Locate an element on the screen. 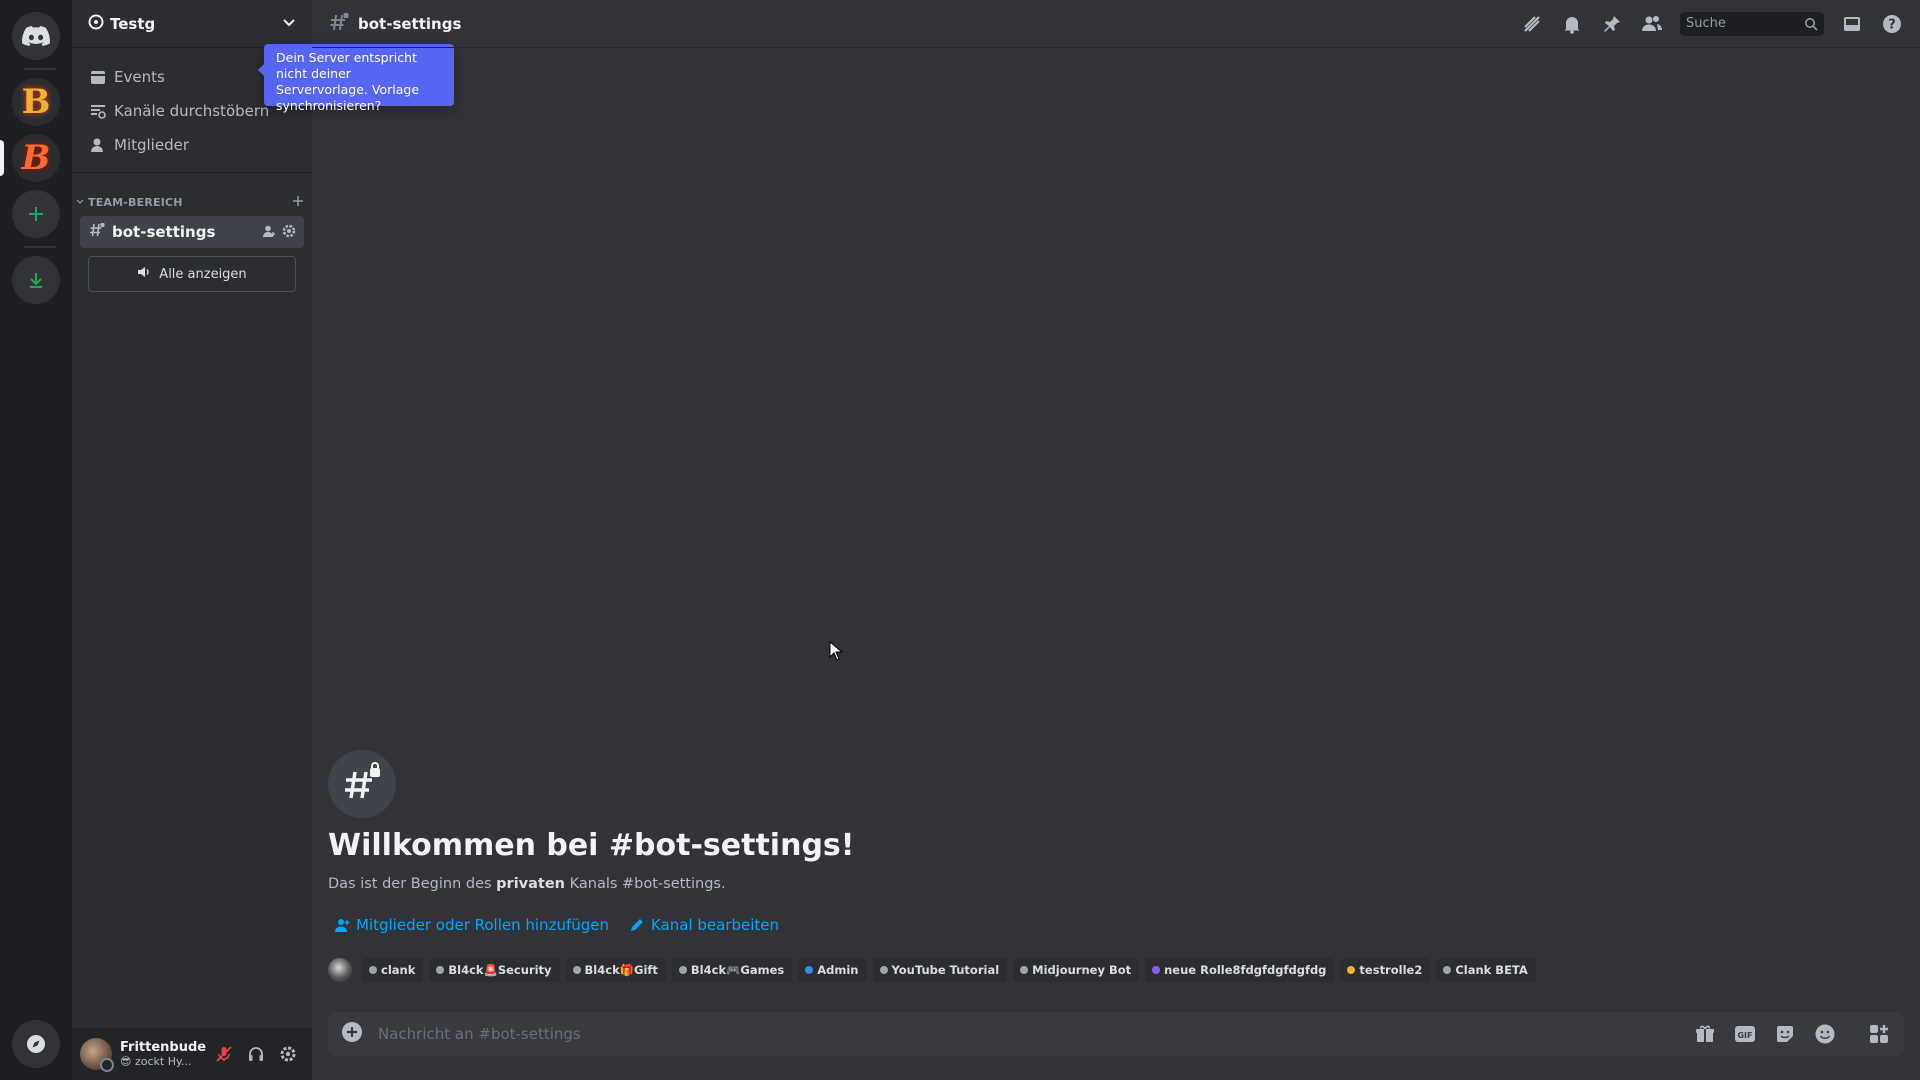 This screenshot has width=1920, height=1080. browse-channels-icon is located at coordinates (98, 111).